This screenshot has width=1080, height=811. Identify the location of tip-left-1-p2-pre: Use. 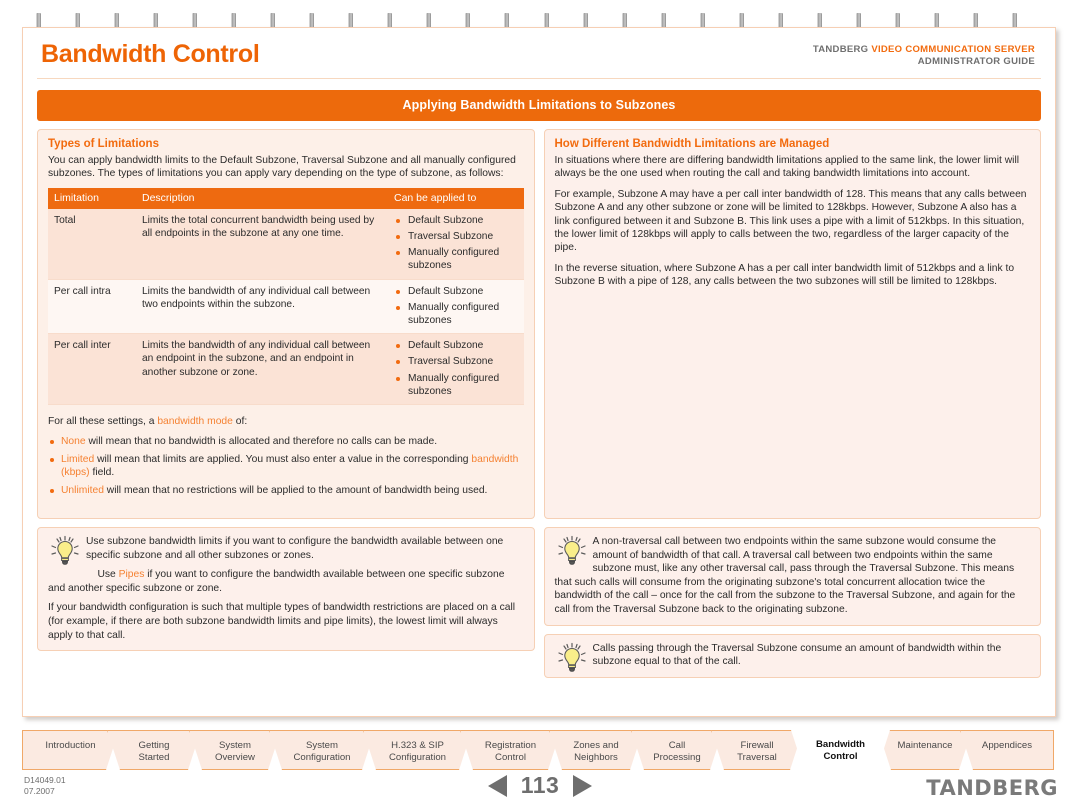
(108, 575).